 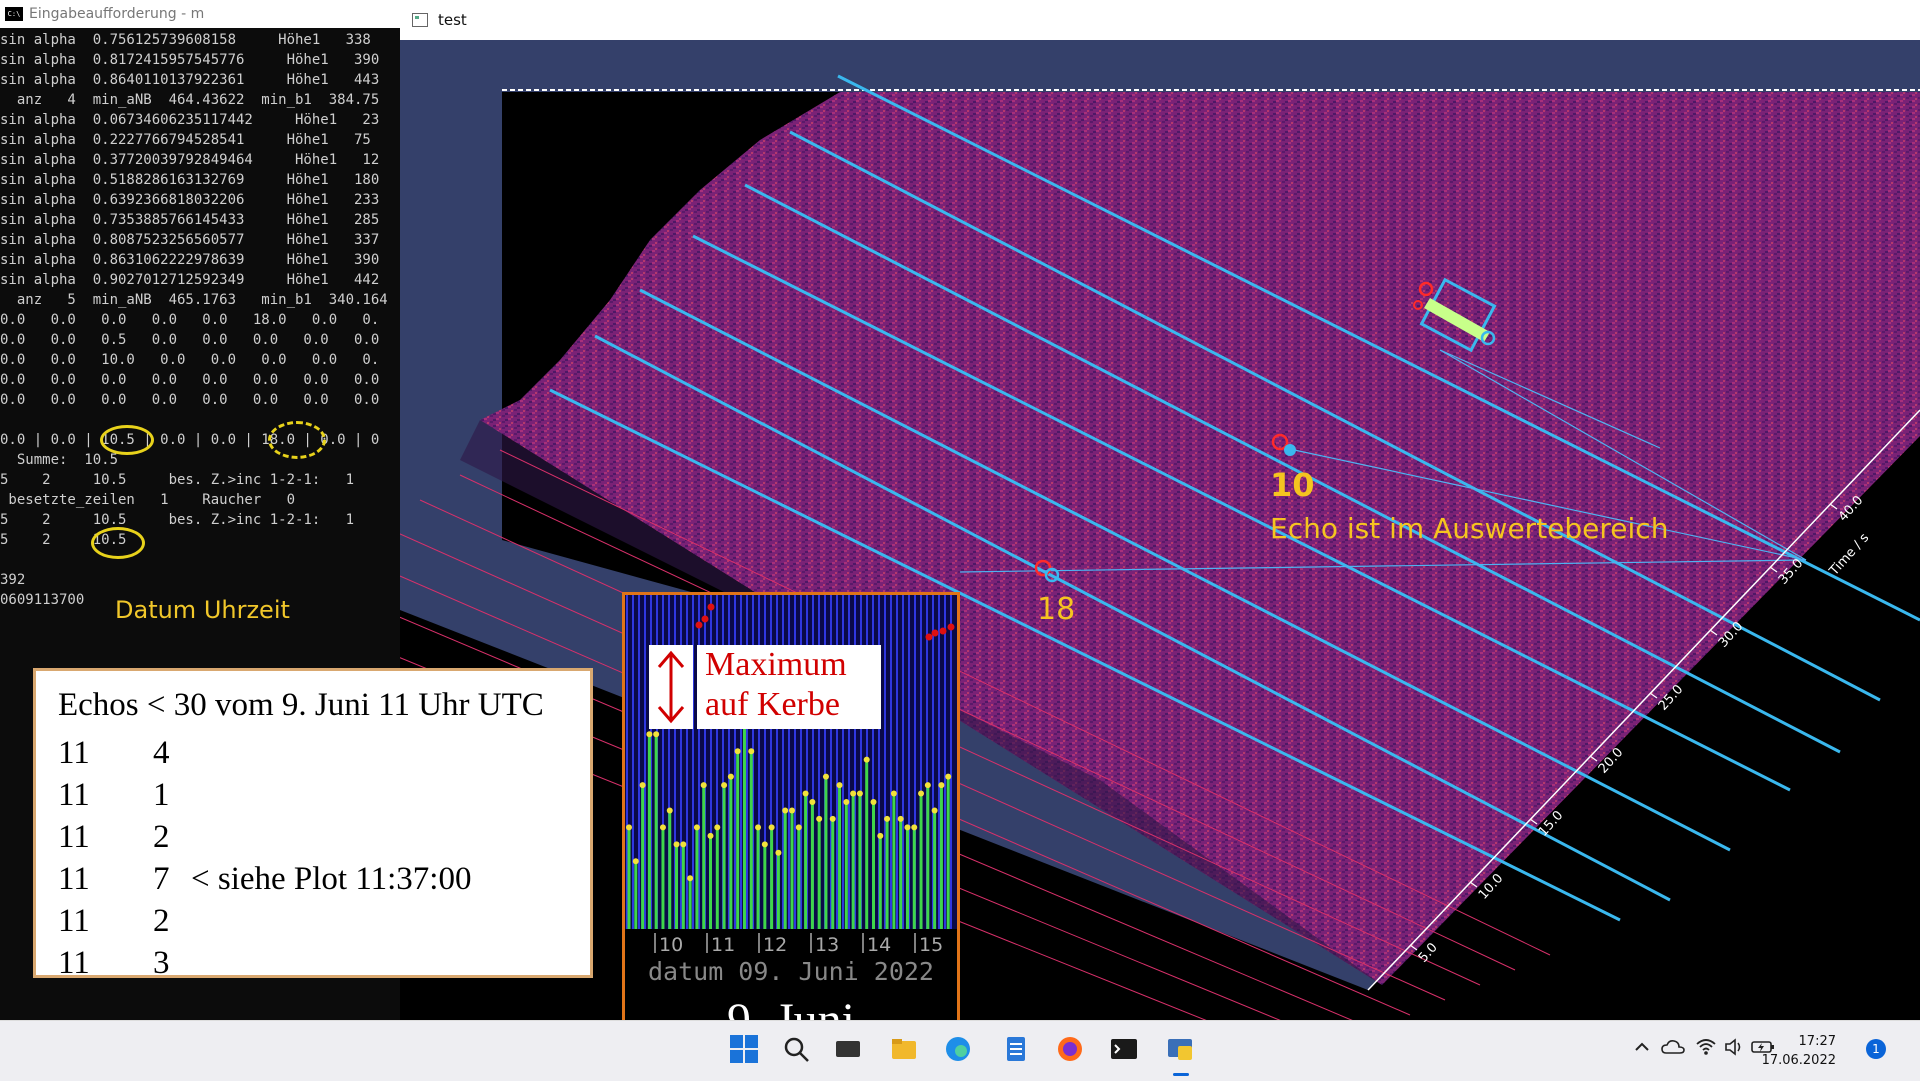 What do you see at coordinates (148, 500) in the screenshot?
I see `console-line: besetzte_zeilen 1 Raucher 0` at bounding box center [148, 500].